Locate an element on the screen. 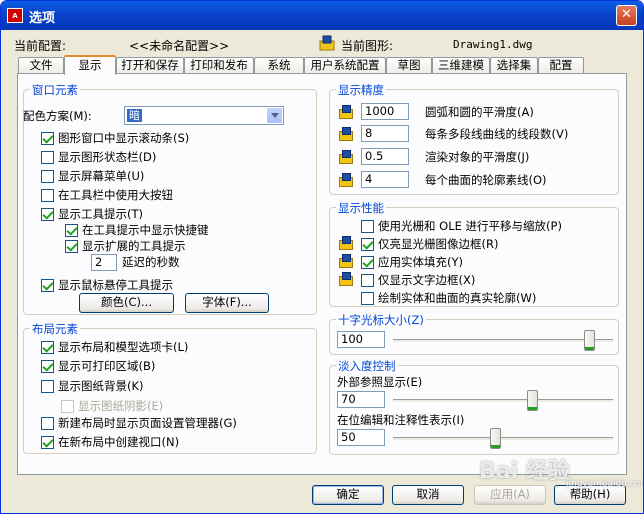  checkbox-raster-frame: 仅亮显光栅图像边框(R) is located at coordinates (429, 244).